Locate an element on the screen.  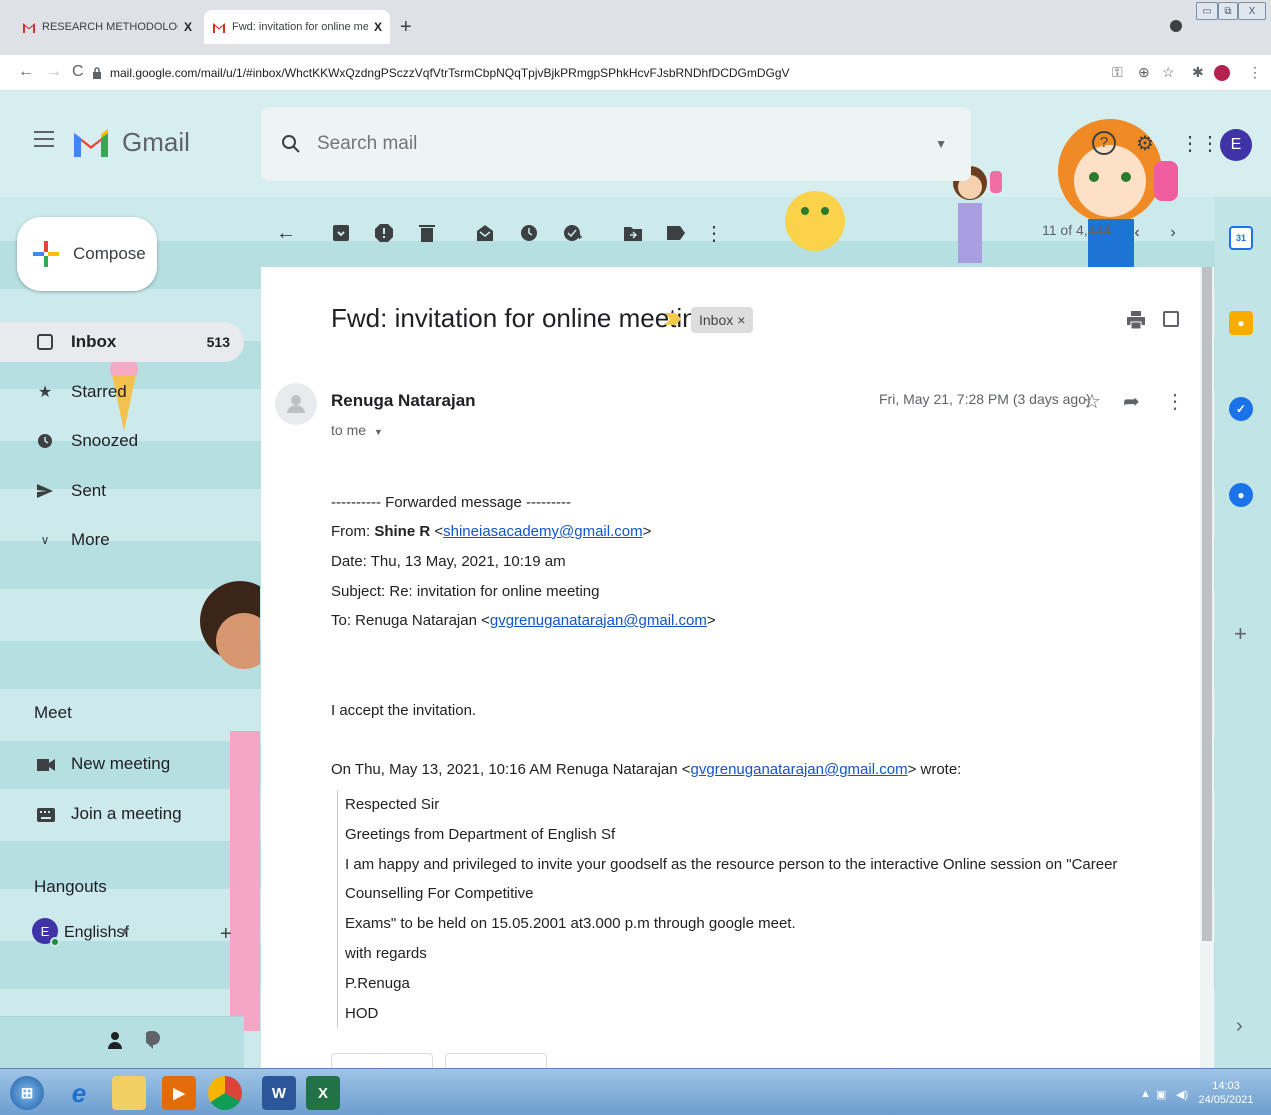
contacts-icon: ● is located at coordinates (1241, 495).